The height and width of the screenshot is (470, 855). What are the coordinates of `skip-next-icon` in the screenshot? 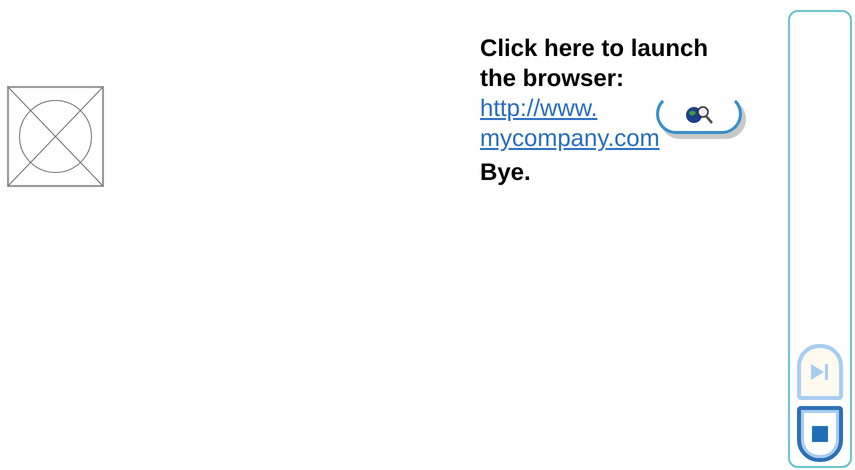 It's located at (820, 372).